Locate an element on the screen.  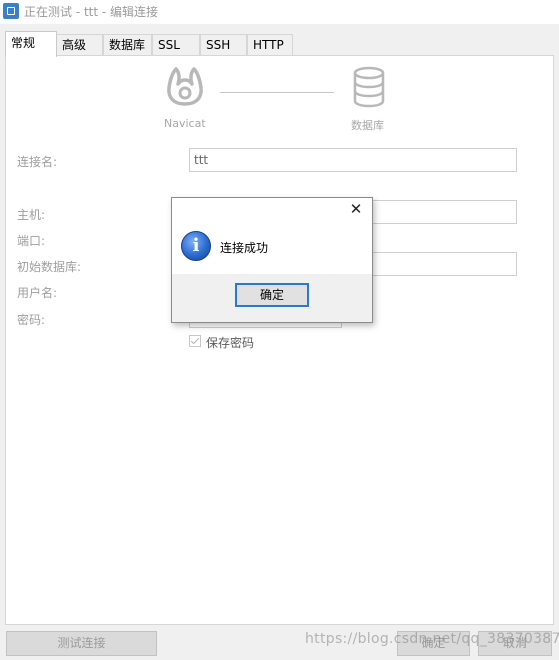
initial-db-label: 初始数据库: is located at coordinates (49, 267).